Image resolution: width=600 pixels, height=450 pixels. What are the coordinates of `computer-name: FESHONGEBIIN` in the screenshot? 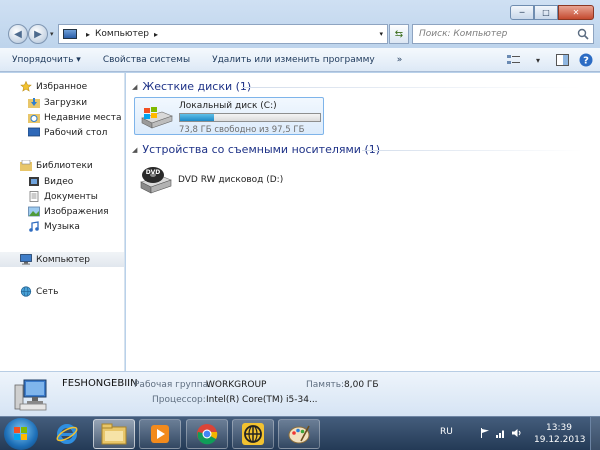 It's located at (100, 383).